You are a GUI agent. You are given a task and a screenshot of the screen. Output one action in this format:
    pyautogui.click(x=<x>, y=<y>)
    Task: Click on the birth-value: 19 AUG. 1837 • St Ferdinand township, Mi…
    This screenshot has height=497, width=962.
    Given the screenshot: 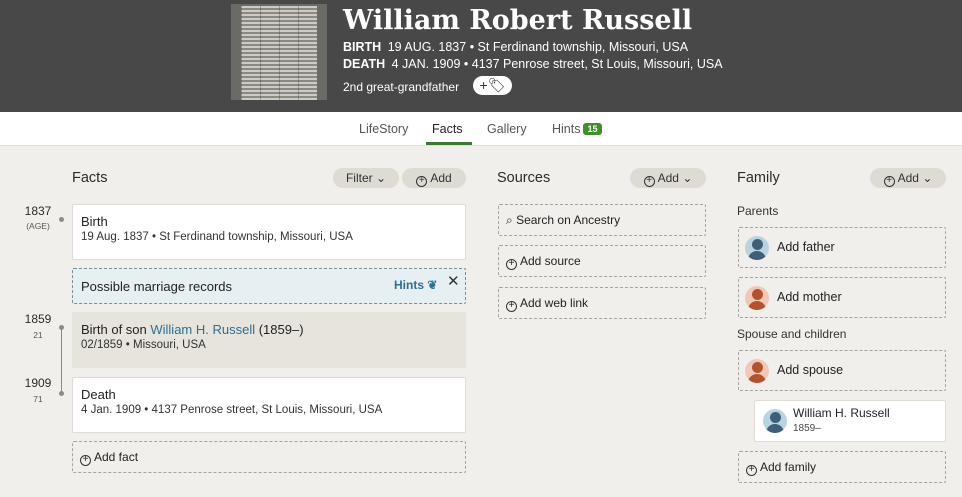 What is the action you would take?
    pyautogui.click(x=538, y=47)
    